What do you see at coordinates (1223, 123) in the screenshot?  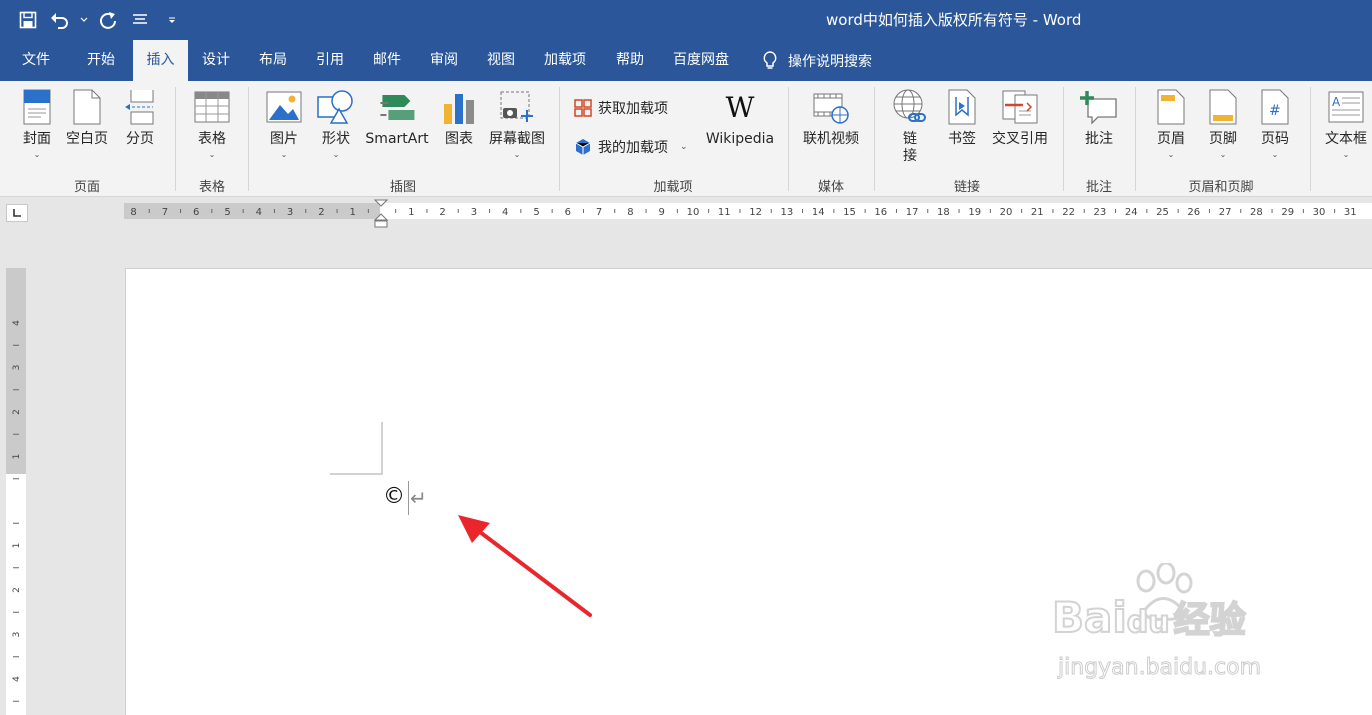 I see `footer-button: 页脚 ⌄` at bounding box center [1223, 123].